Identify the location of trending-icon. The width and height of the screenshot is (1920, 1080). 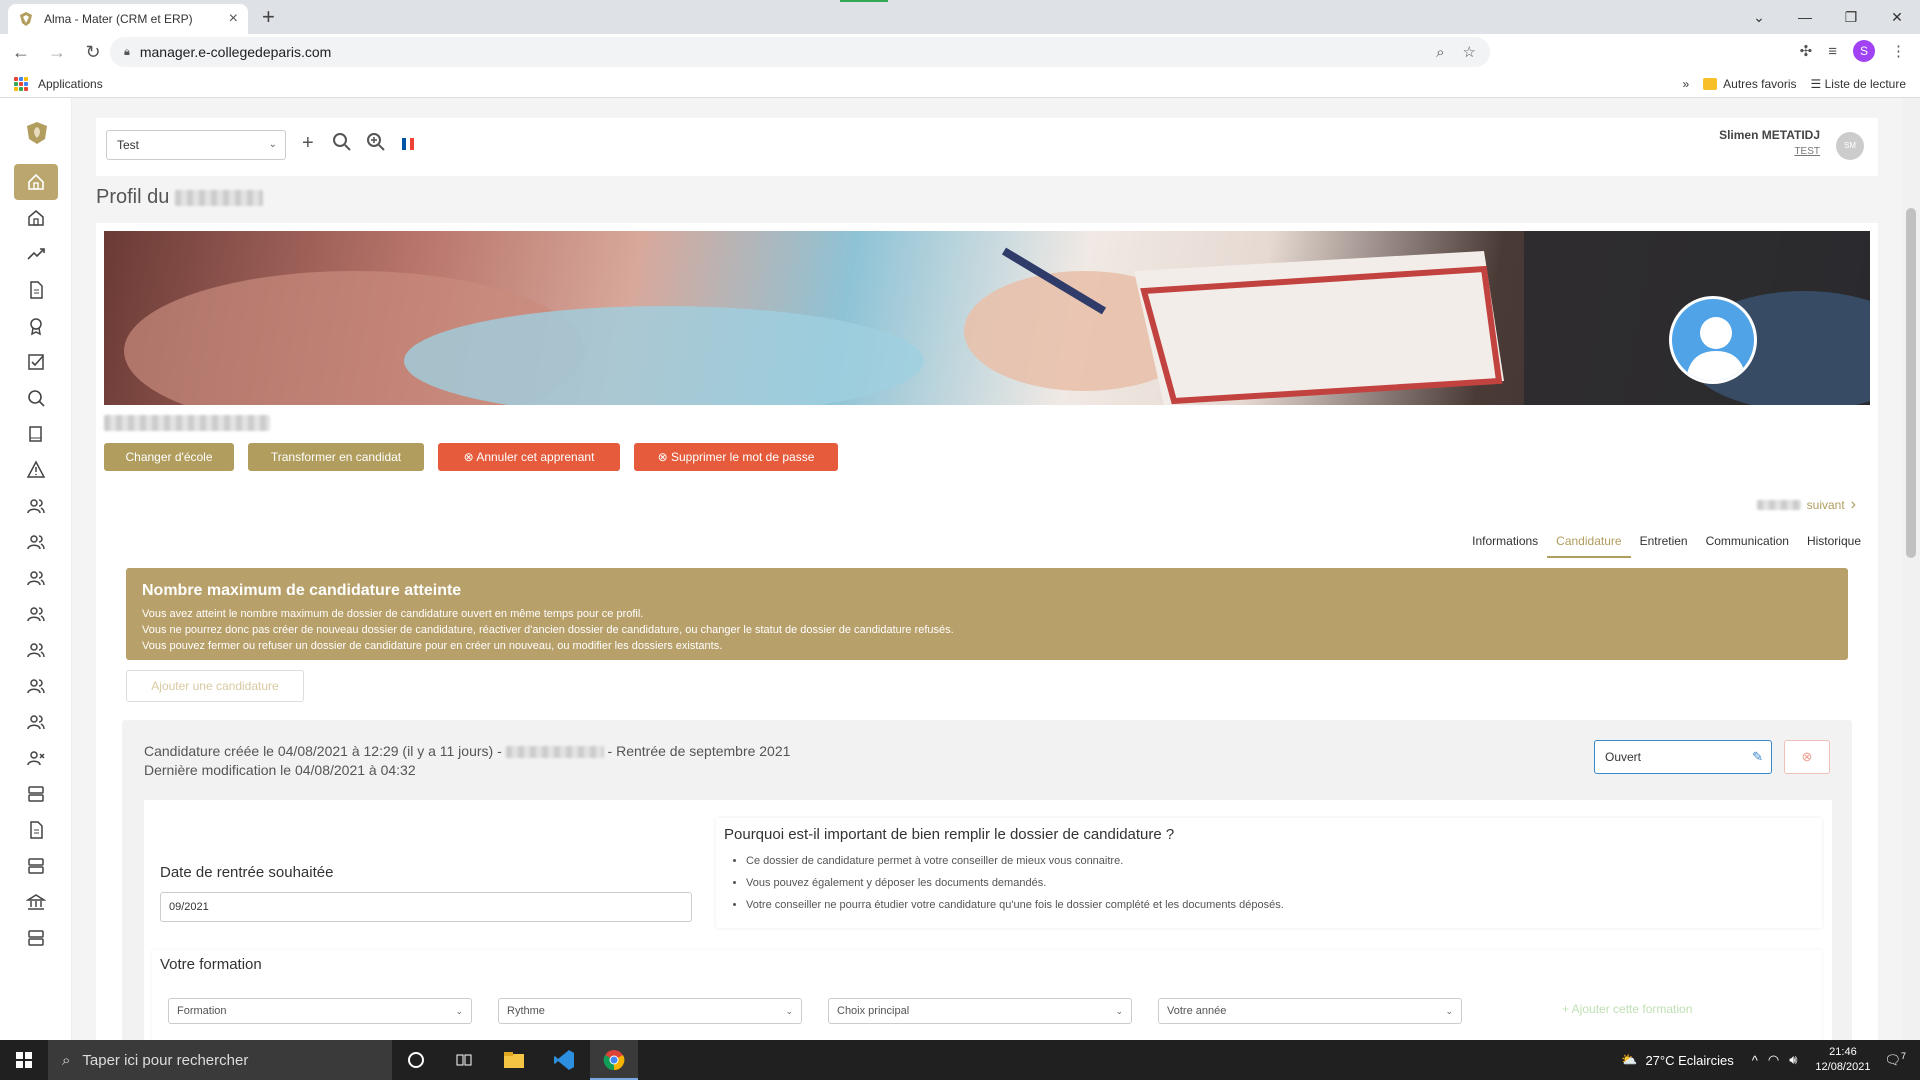
(36, 254).